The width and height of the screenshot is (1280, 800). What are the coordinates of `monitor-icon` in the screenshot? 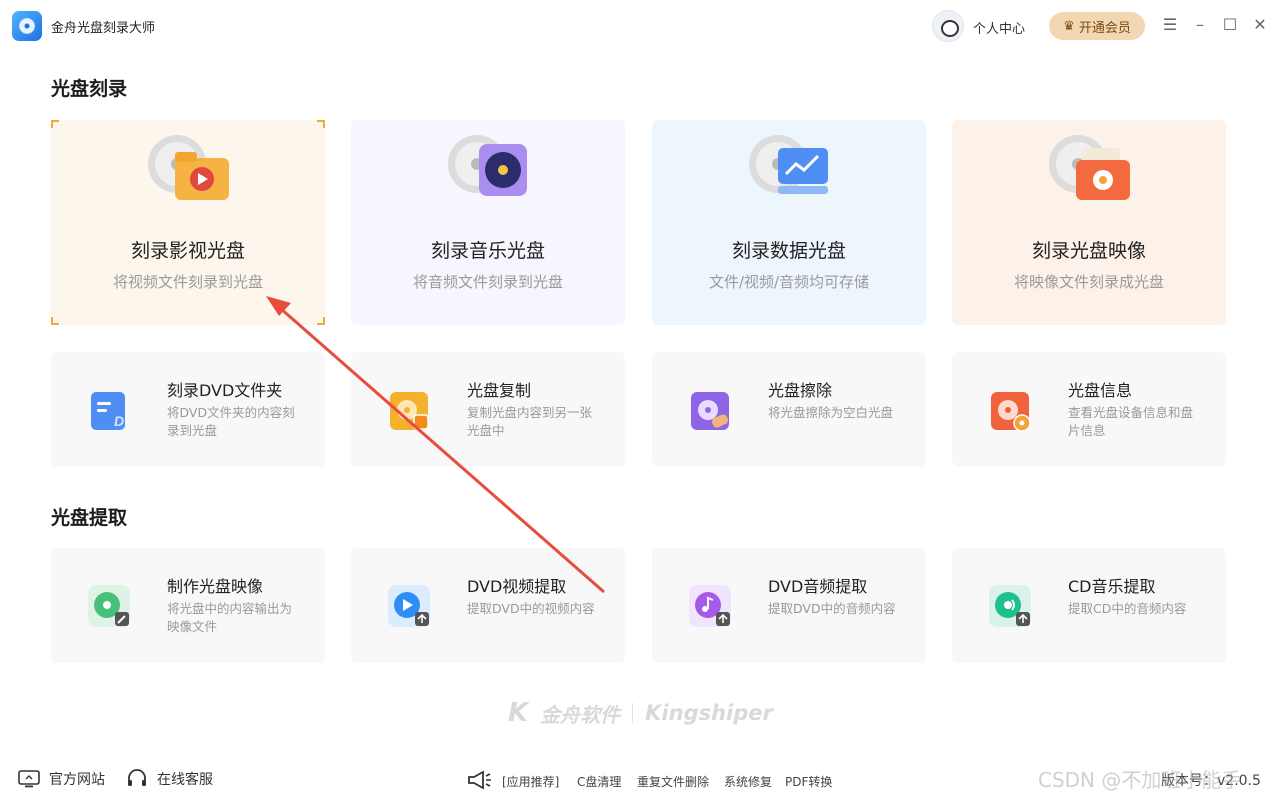 It's located at (29, 779).